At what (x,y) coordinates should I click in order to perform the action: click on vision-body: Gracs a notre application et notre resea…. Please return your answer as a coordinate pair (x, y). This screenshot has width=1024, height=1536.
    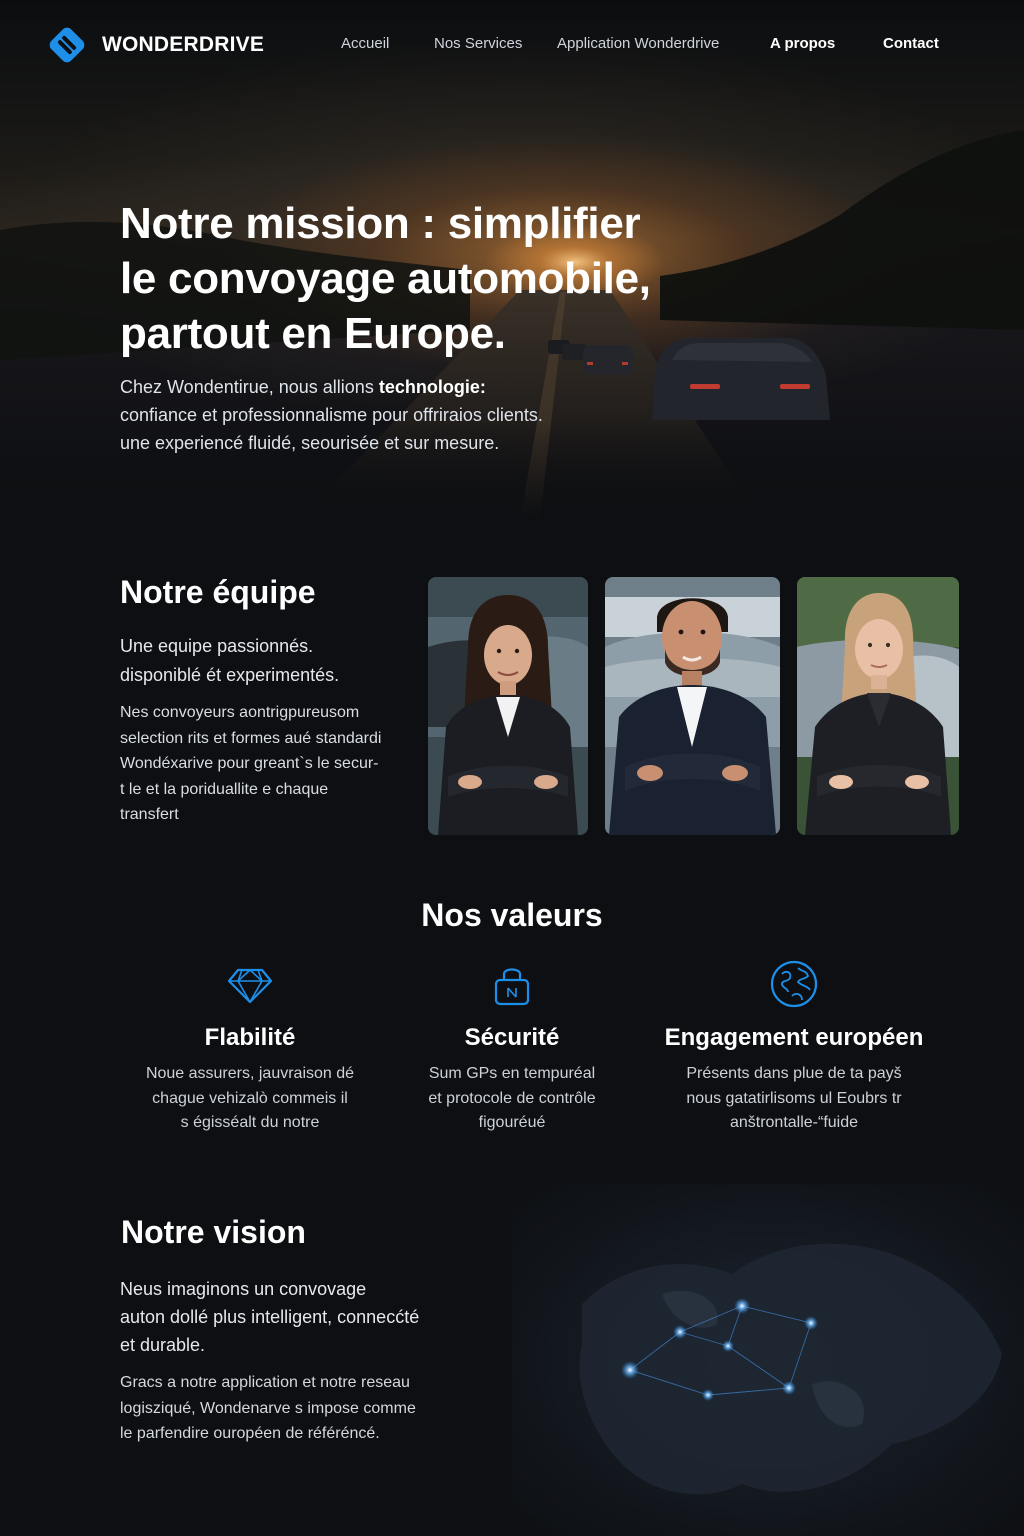
    Looking at the image, I should click on (290, 1408).